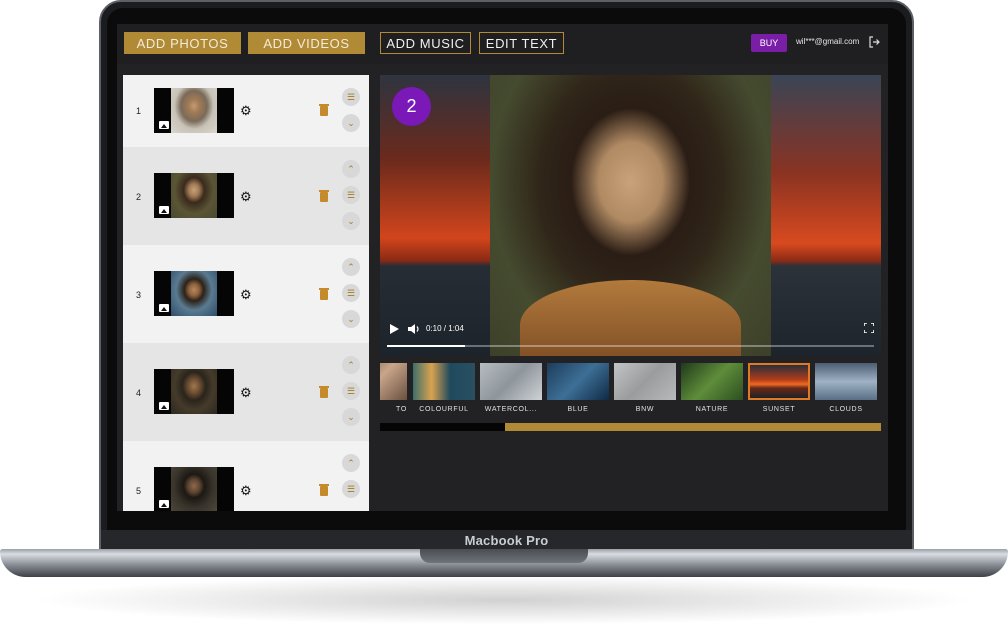 This screenshot has width=1008, height=635. I want to click on volume-icon, so click(414, 329).